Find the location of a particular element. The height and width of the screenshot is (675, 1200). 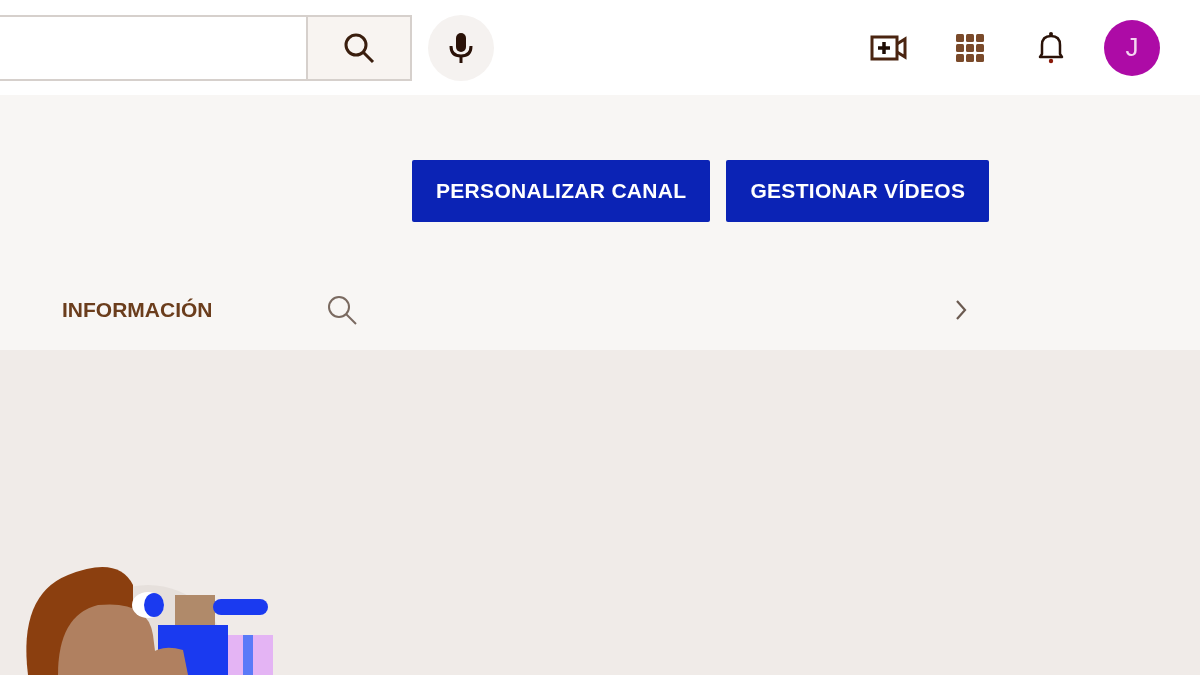

channel-action-button: GESTIONAR VÍDEOS is located at coordinates (858, 191).